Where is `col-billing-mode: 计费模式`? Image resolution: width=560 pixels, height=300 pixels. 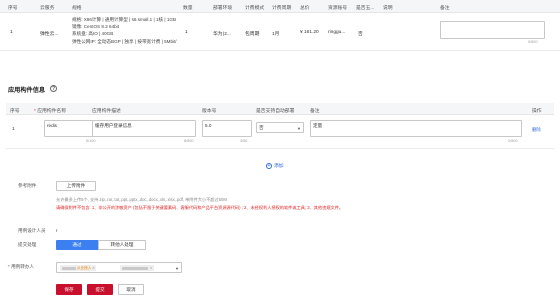
col-billing-mode: 计费模式 is located at coordinates (255, 8).